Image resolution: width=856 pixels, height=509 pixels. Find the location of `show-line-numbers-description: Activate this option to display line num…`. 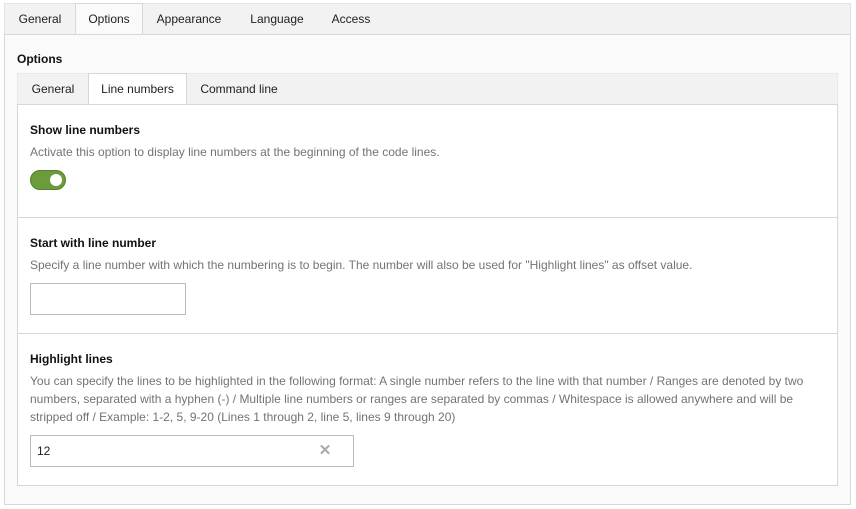

show-line-numbers-description: Activate this option to display line num… is located at coordinates (235, 152).